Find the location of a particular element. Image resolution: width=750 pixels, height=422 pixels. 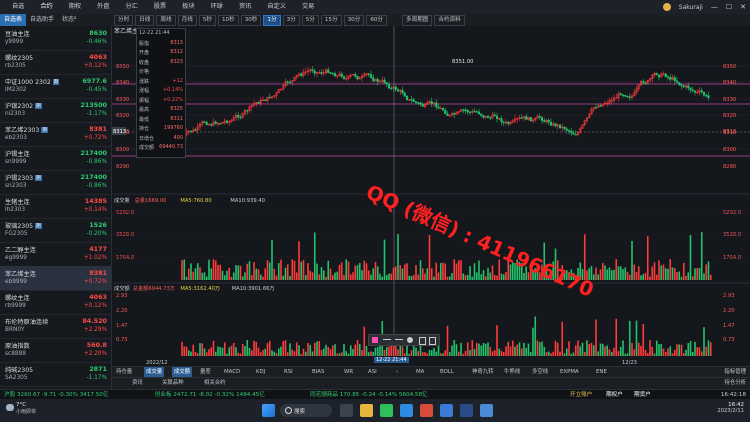

task-view-icon is located at coordinates (346, 410).